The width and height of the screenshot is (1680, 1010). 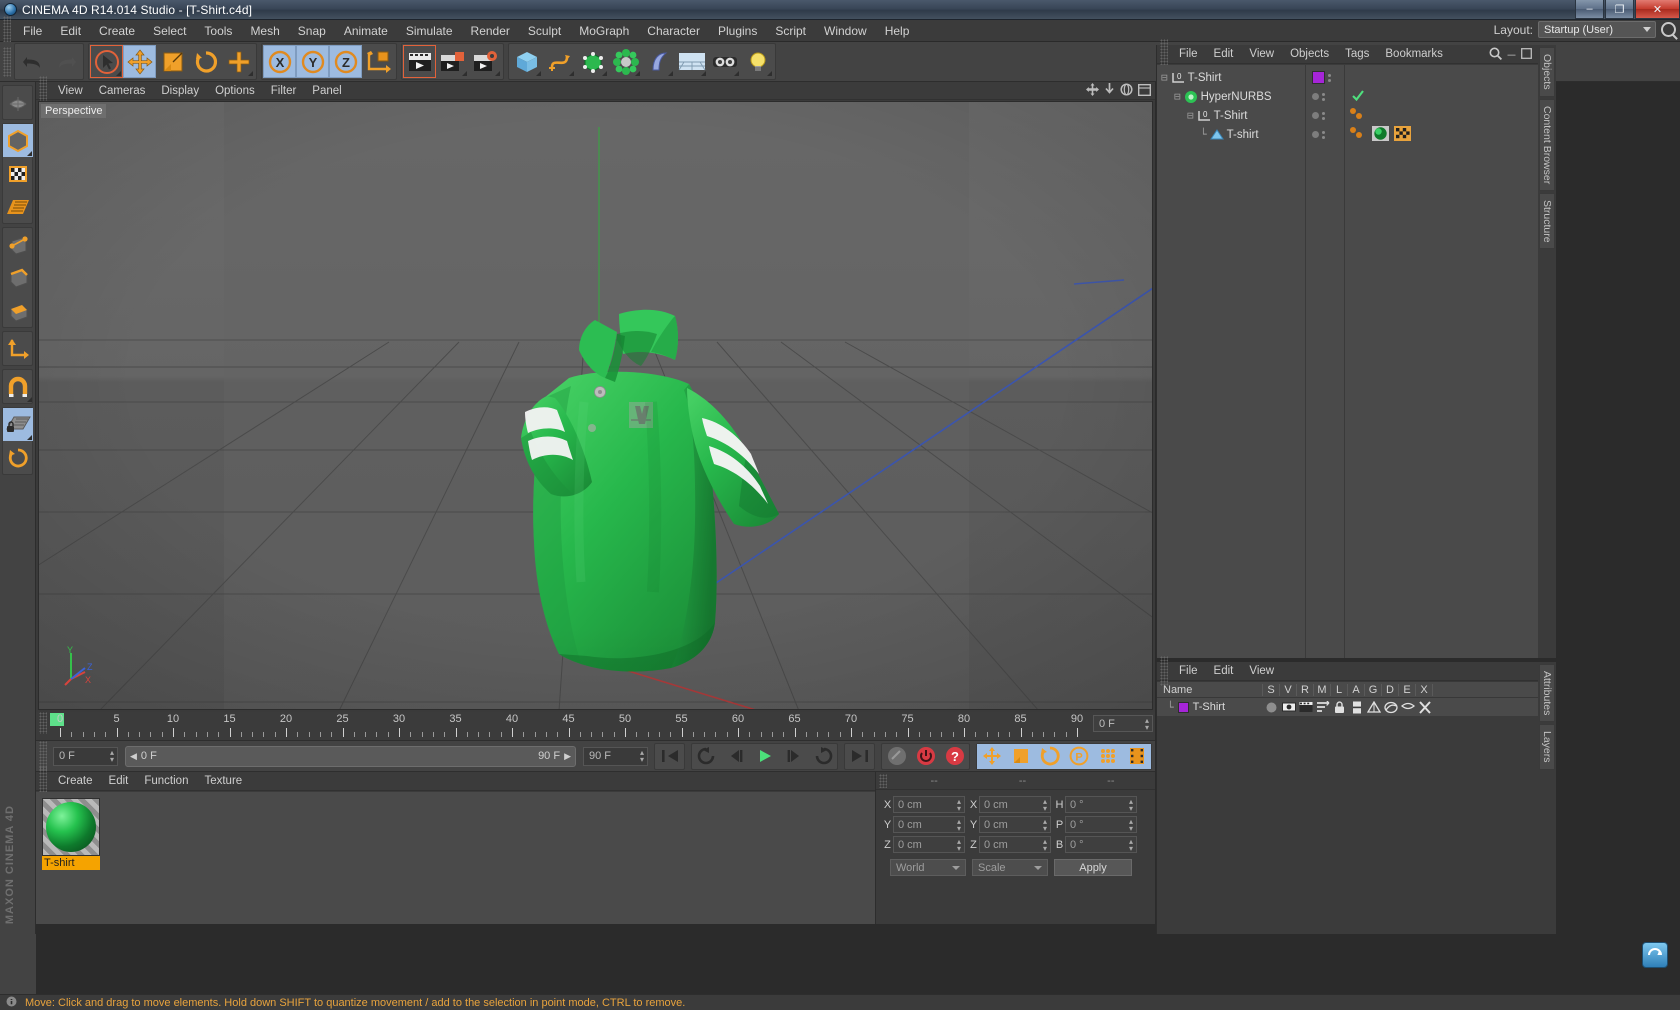 I want to click on rotation-field-B: 0 ° ▴ ▾, so click(x=1101, y=844).